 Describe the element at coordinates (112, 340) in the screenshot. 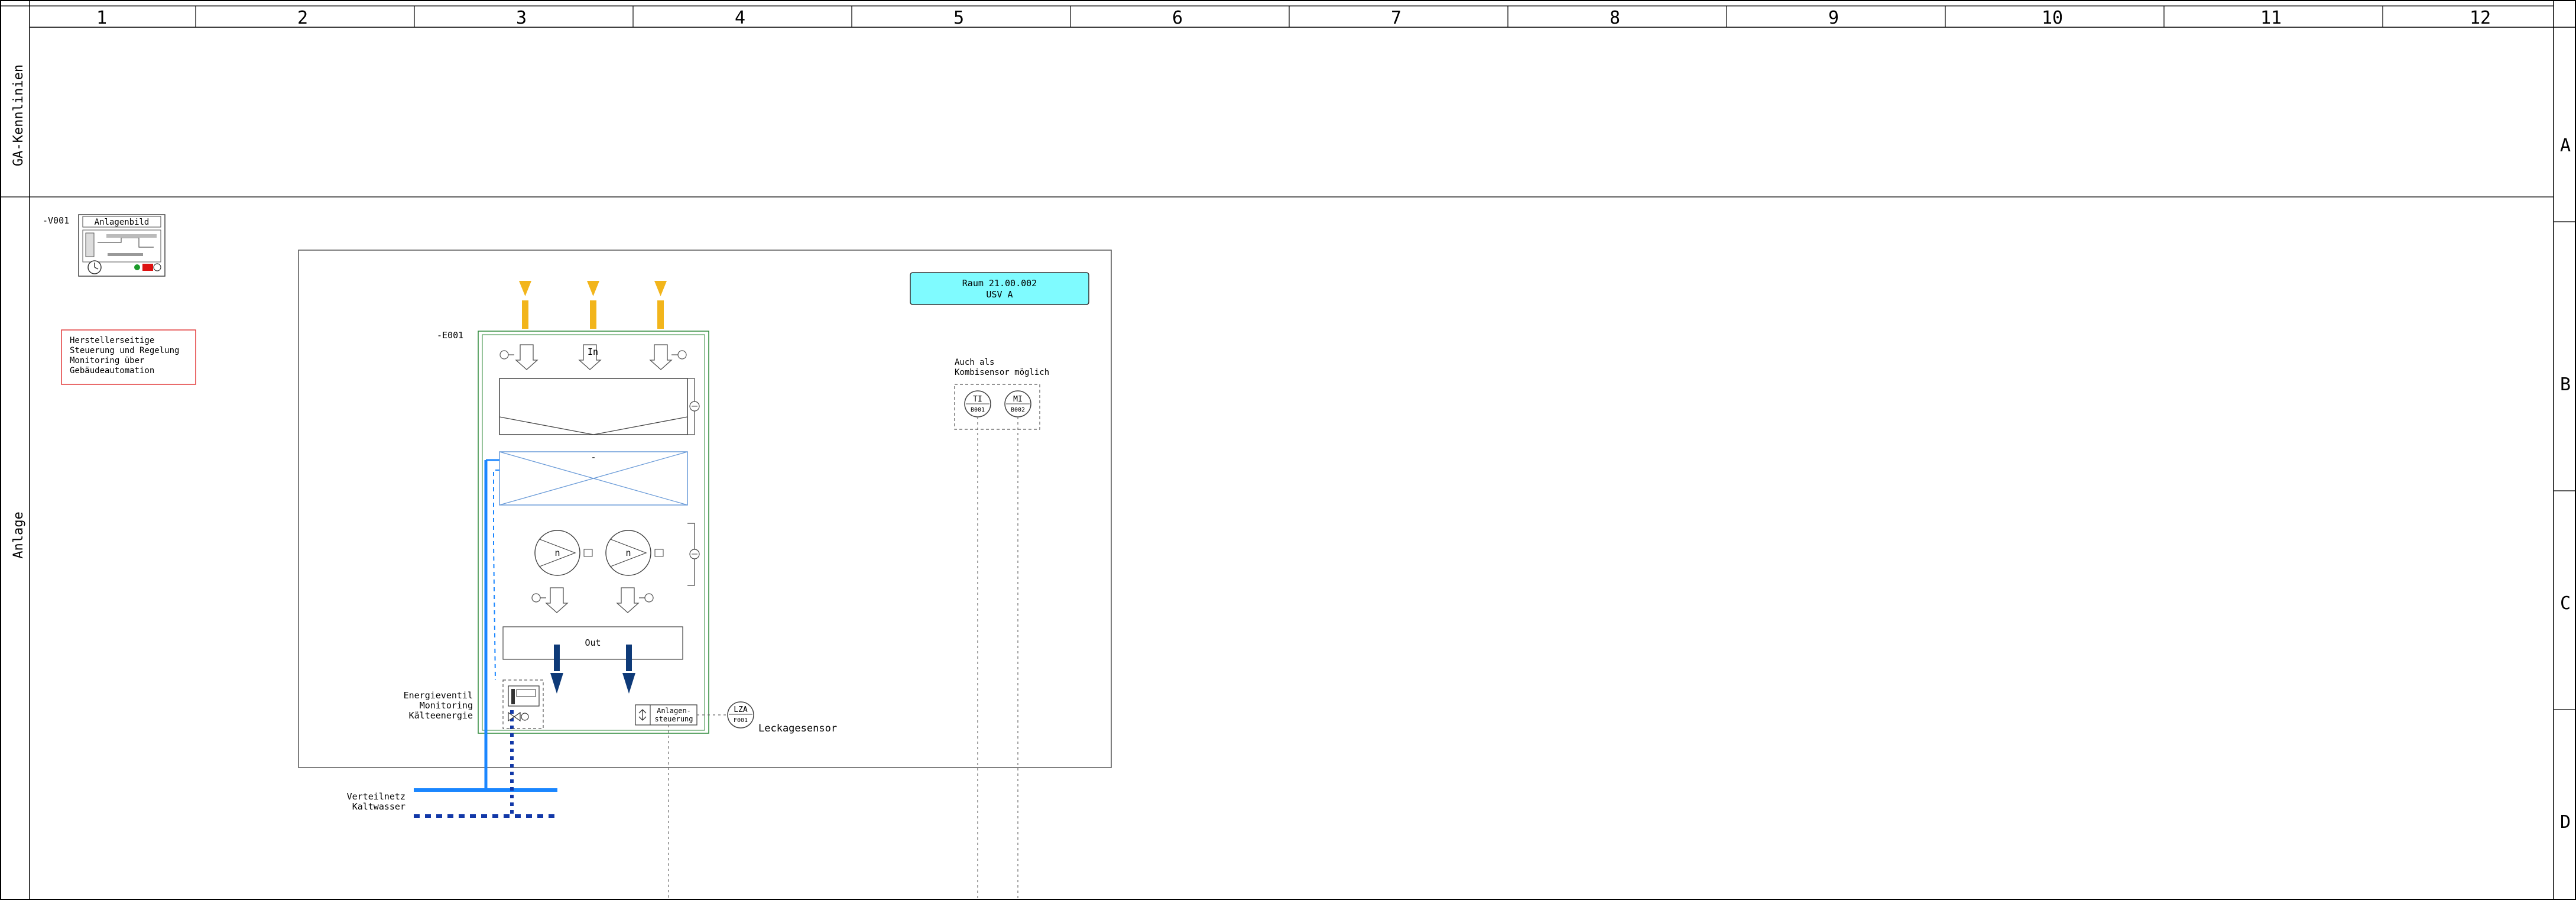

I see `note-line-1: Herstellerseitige` at that location.